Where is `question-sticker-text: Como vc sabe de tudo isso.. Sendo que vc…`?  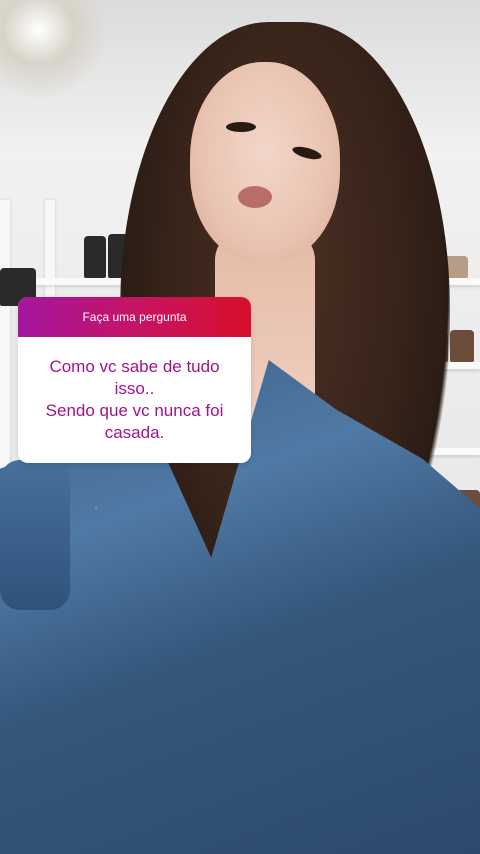 question-sticker-text: Como vc sabe de tudo isso.. Sendo que vc… is located at coordinates (134, 399).